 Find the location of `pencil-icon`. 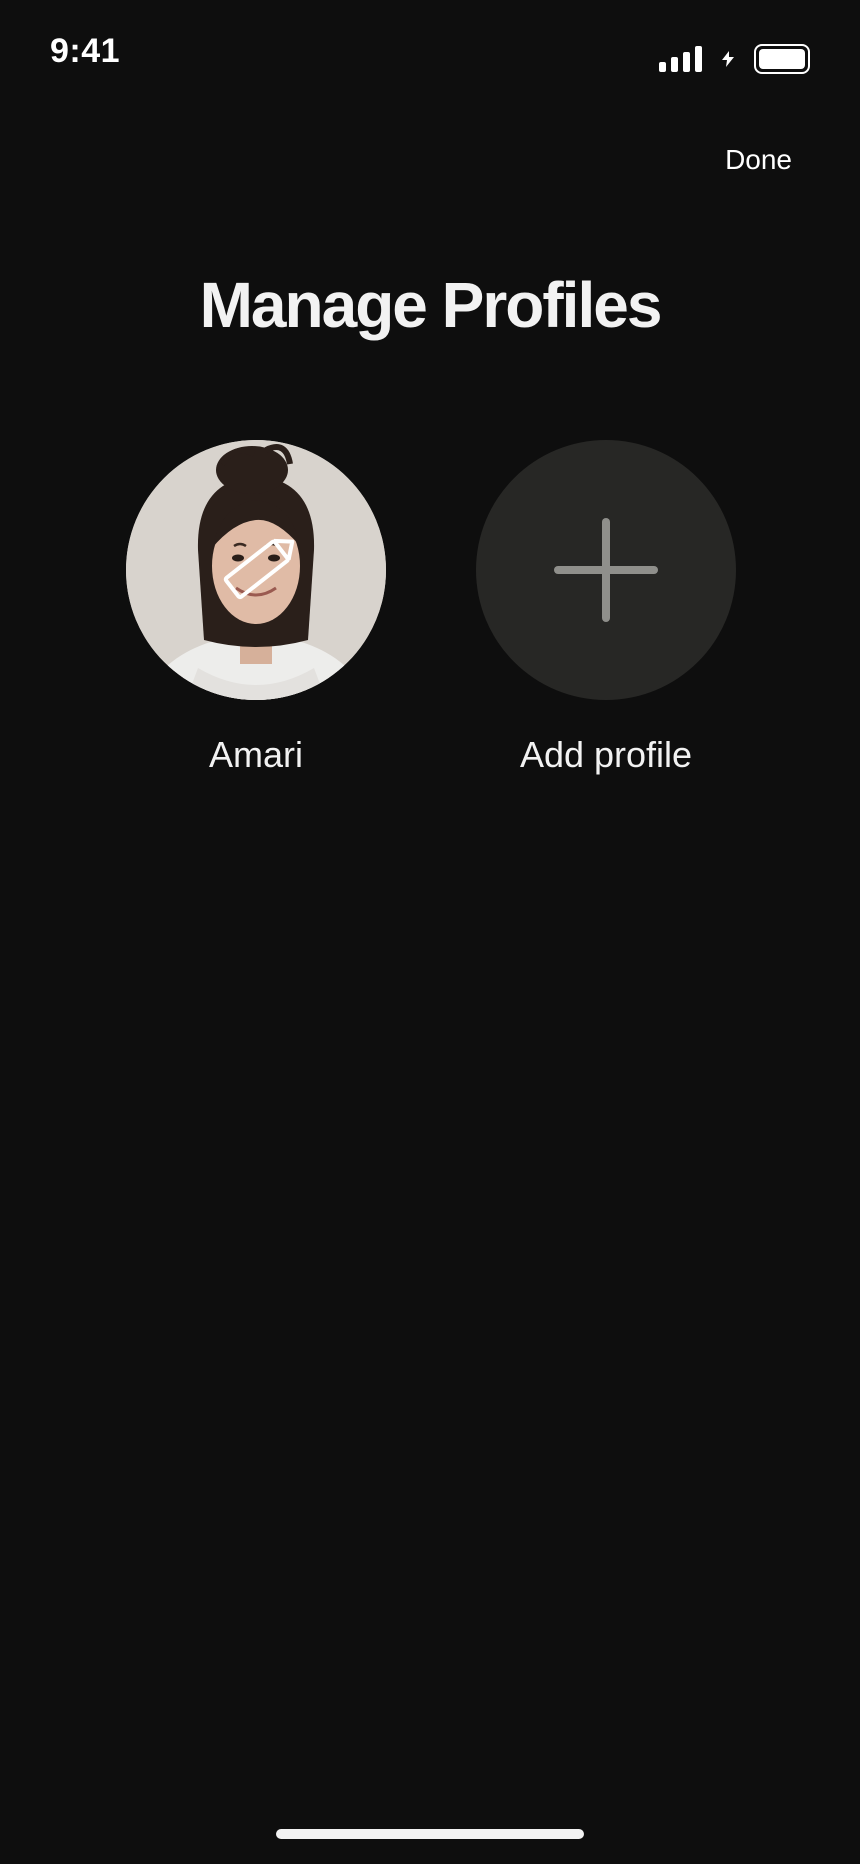

pencil-icon is located at coordinates (259, 569).